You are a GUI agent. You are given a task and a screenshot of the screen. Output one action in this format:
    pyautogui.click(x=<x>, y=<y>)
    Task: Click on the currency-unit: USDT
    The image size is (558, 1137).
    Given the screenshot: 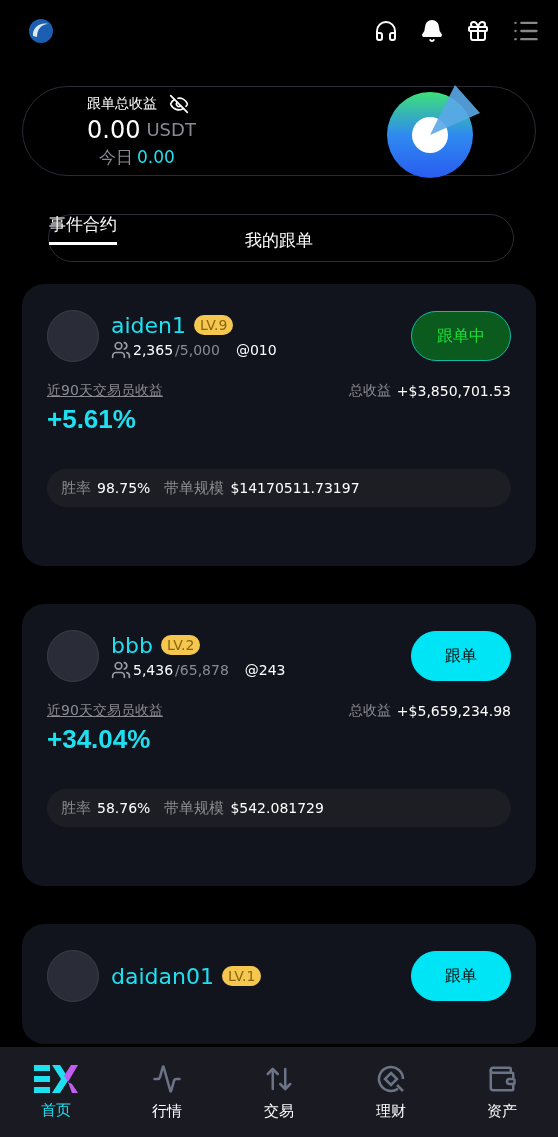 What is the action you would take?
    pyautogui.click(x=171, y=129)
    